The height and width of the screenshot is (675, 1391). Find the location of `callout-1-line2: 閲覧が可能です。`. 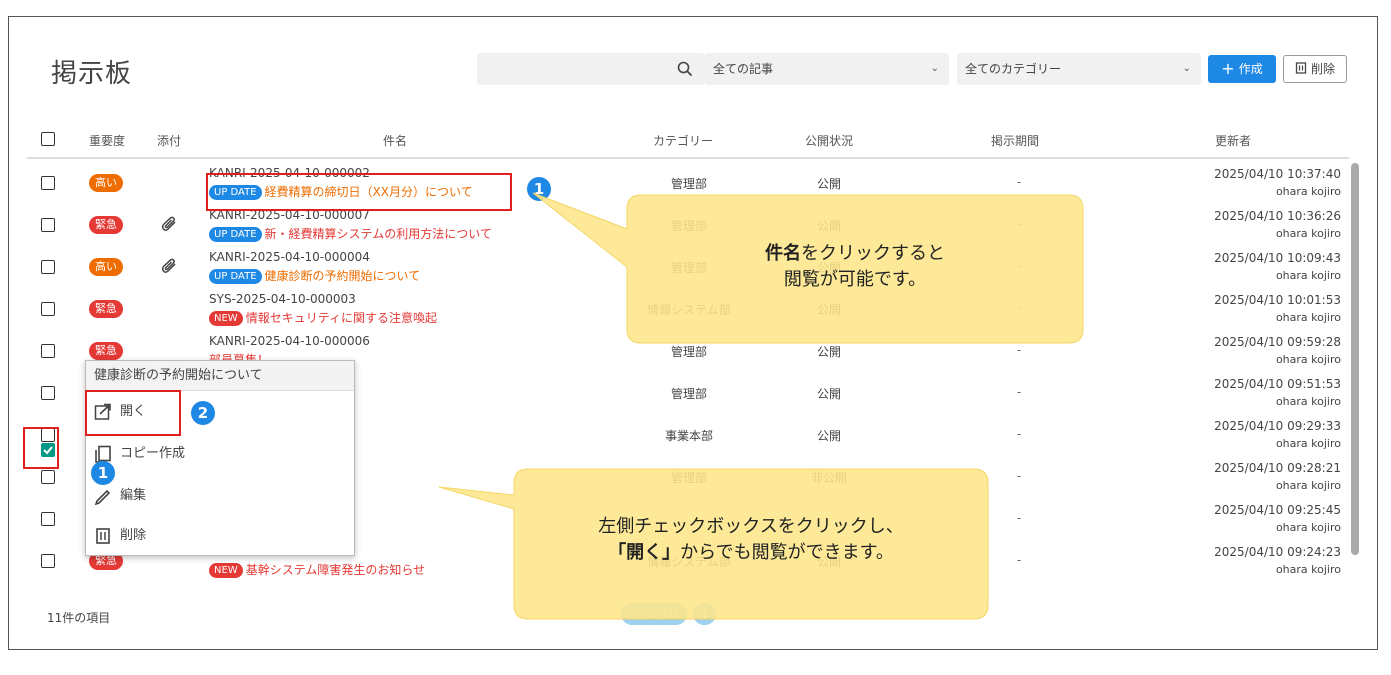

callout-1-line2: 閲覧が可能です。 is located at coordinates (855, 279).